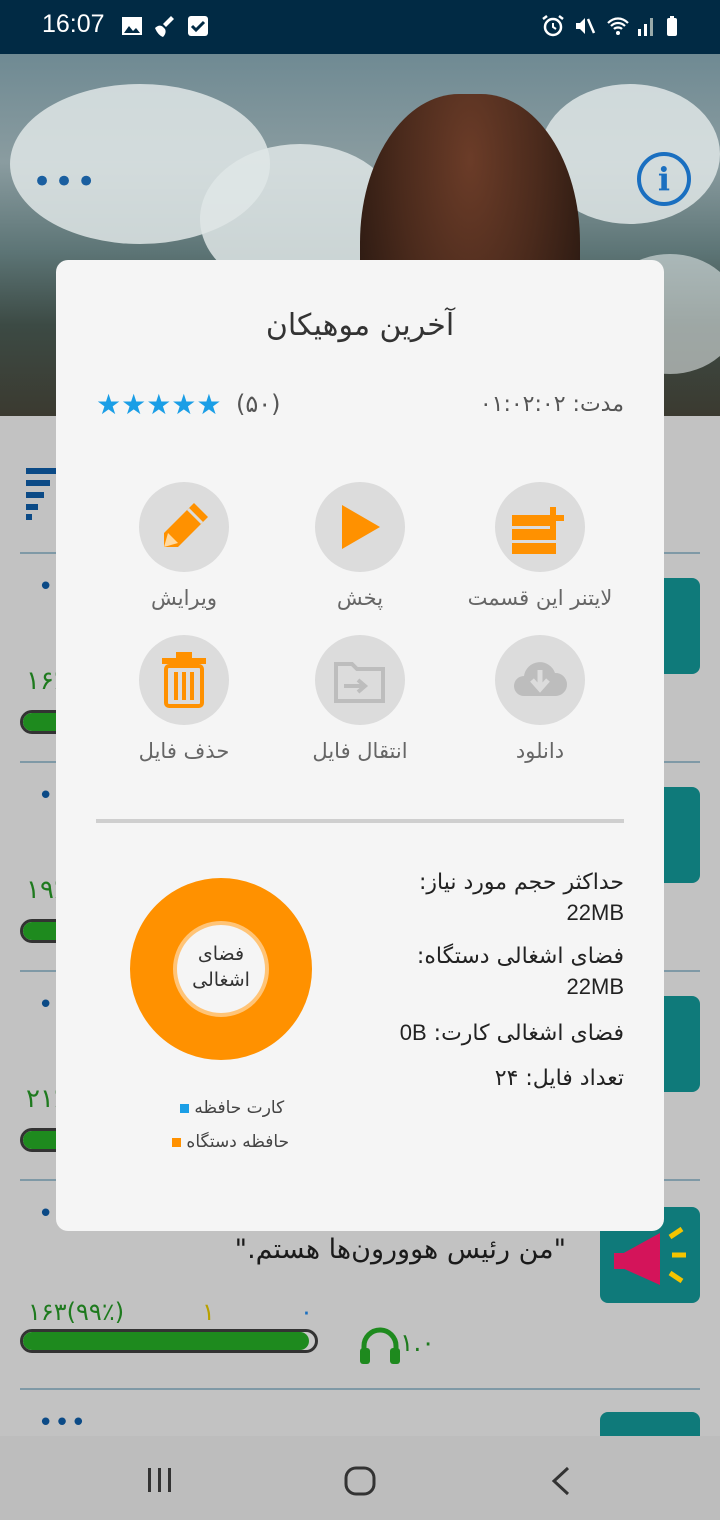 The width and height of the screenshot is (720, 1520). Describe the element at coordinates (586, 26) in the screenshot. I see `mute-icon` at that location.